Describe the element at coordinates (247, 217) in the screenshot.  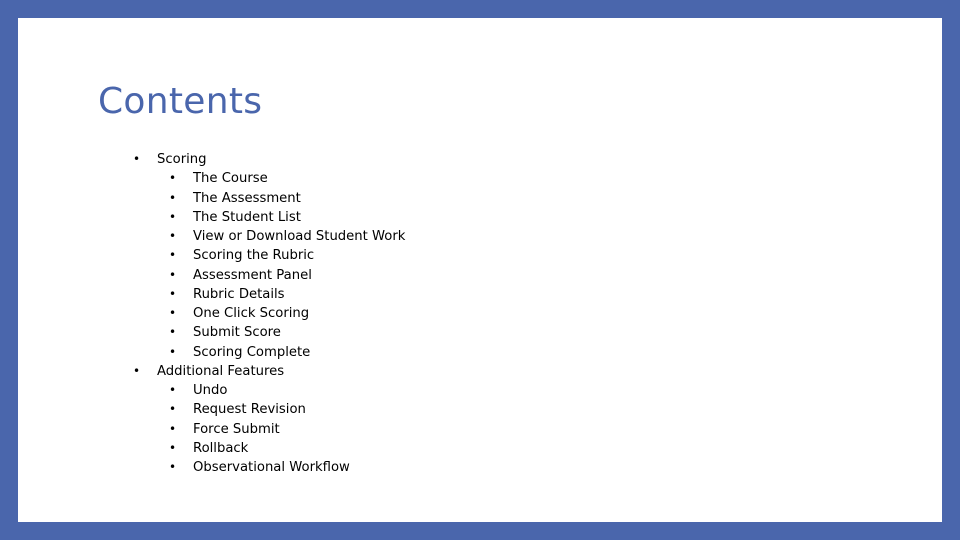
I see `list-item-label: The Student List` at that location.